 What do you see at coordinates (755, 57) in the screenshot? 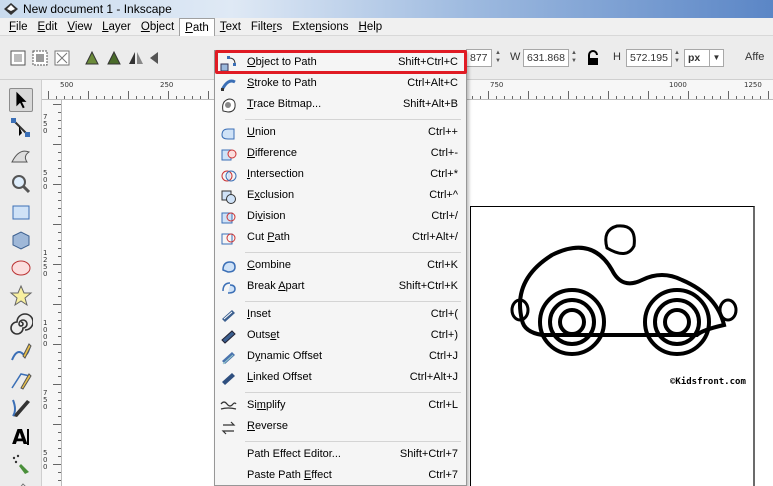
I see `affect-label: Affe` at bounding box center [755, 57].